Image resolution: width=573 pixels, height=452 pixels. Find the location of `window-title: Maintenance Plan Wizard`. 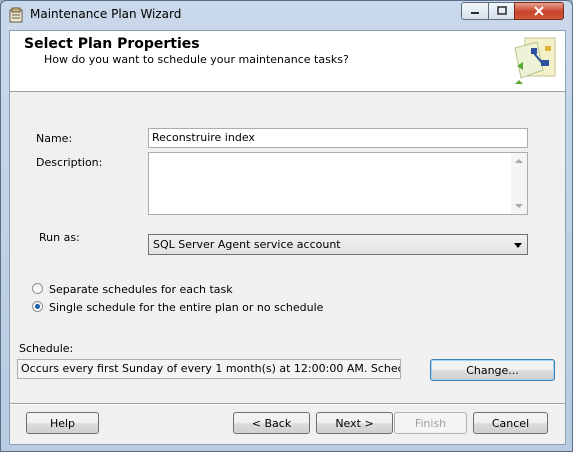

window-title: Maintenance Plan Wizard is located at coordinates (106, 14).